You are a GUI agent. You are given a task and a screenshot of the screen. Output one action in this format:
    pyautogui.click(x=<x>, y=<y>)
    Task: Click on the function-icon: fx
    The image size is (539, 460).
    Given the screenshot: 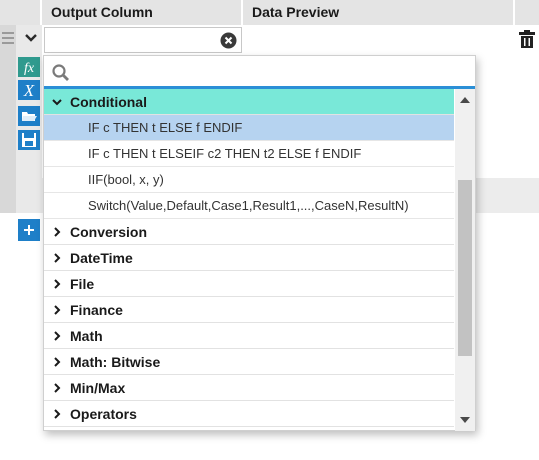 What is the action you would take?
    pyautogui.click(x=29, y=67)
    